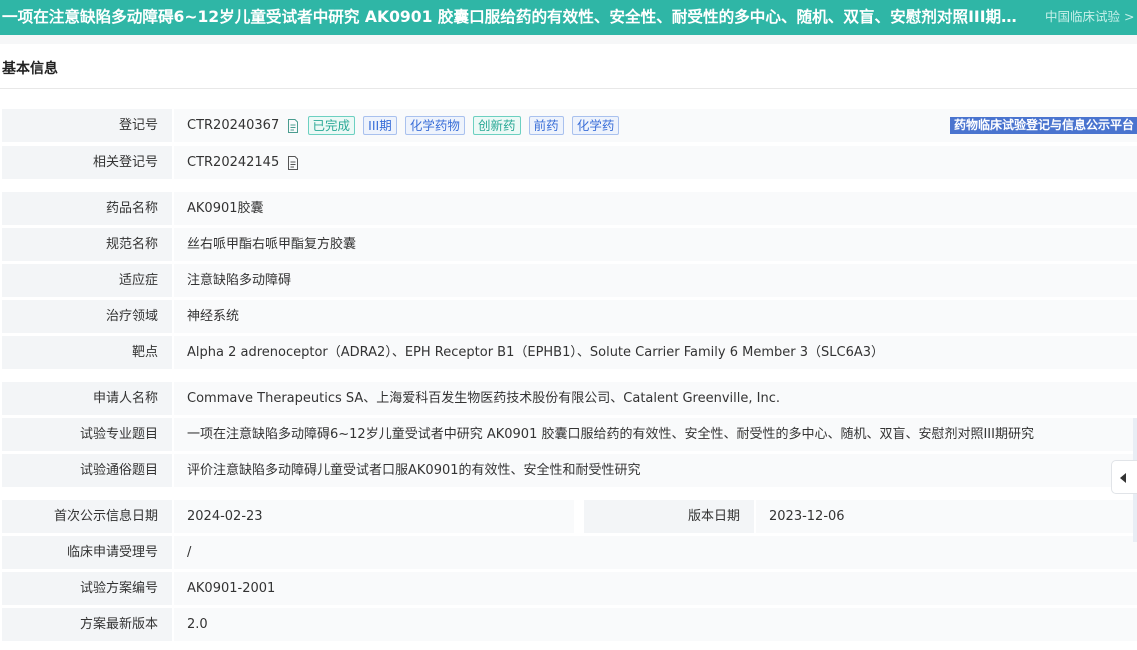 Image resolution: width=1137 pixels, height=650 pixels. I want to click on chemical-drug-tag: 化学药, so click(595, 125).